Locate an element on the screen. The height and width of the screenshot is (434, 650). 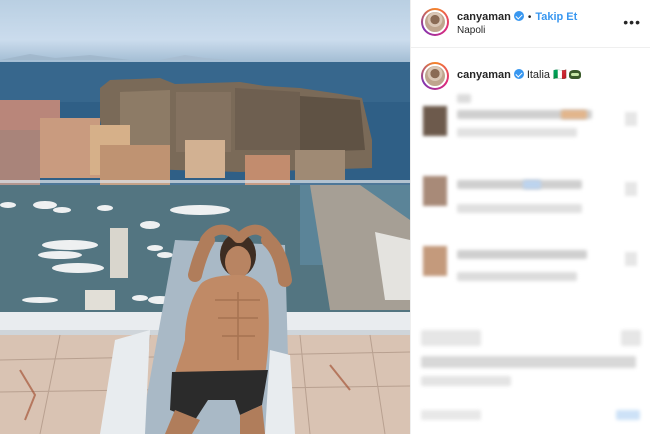
caption: canyaman Italia 🇮🇹 is located at coordinates (530, 75).